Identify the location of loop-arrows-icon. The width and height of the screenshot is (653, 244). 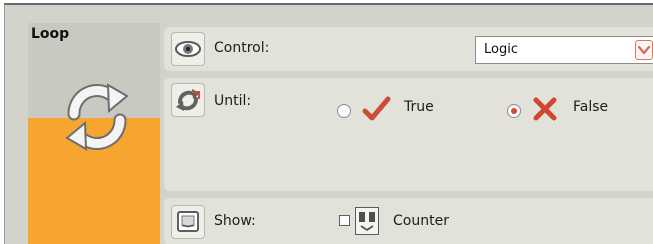
(97, 117).